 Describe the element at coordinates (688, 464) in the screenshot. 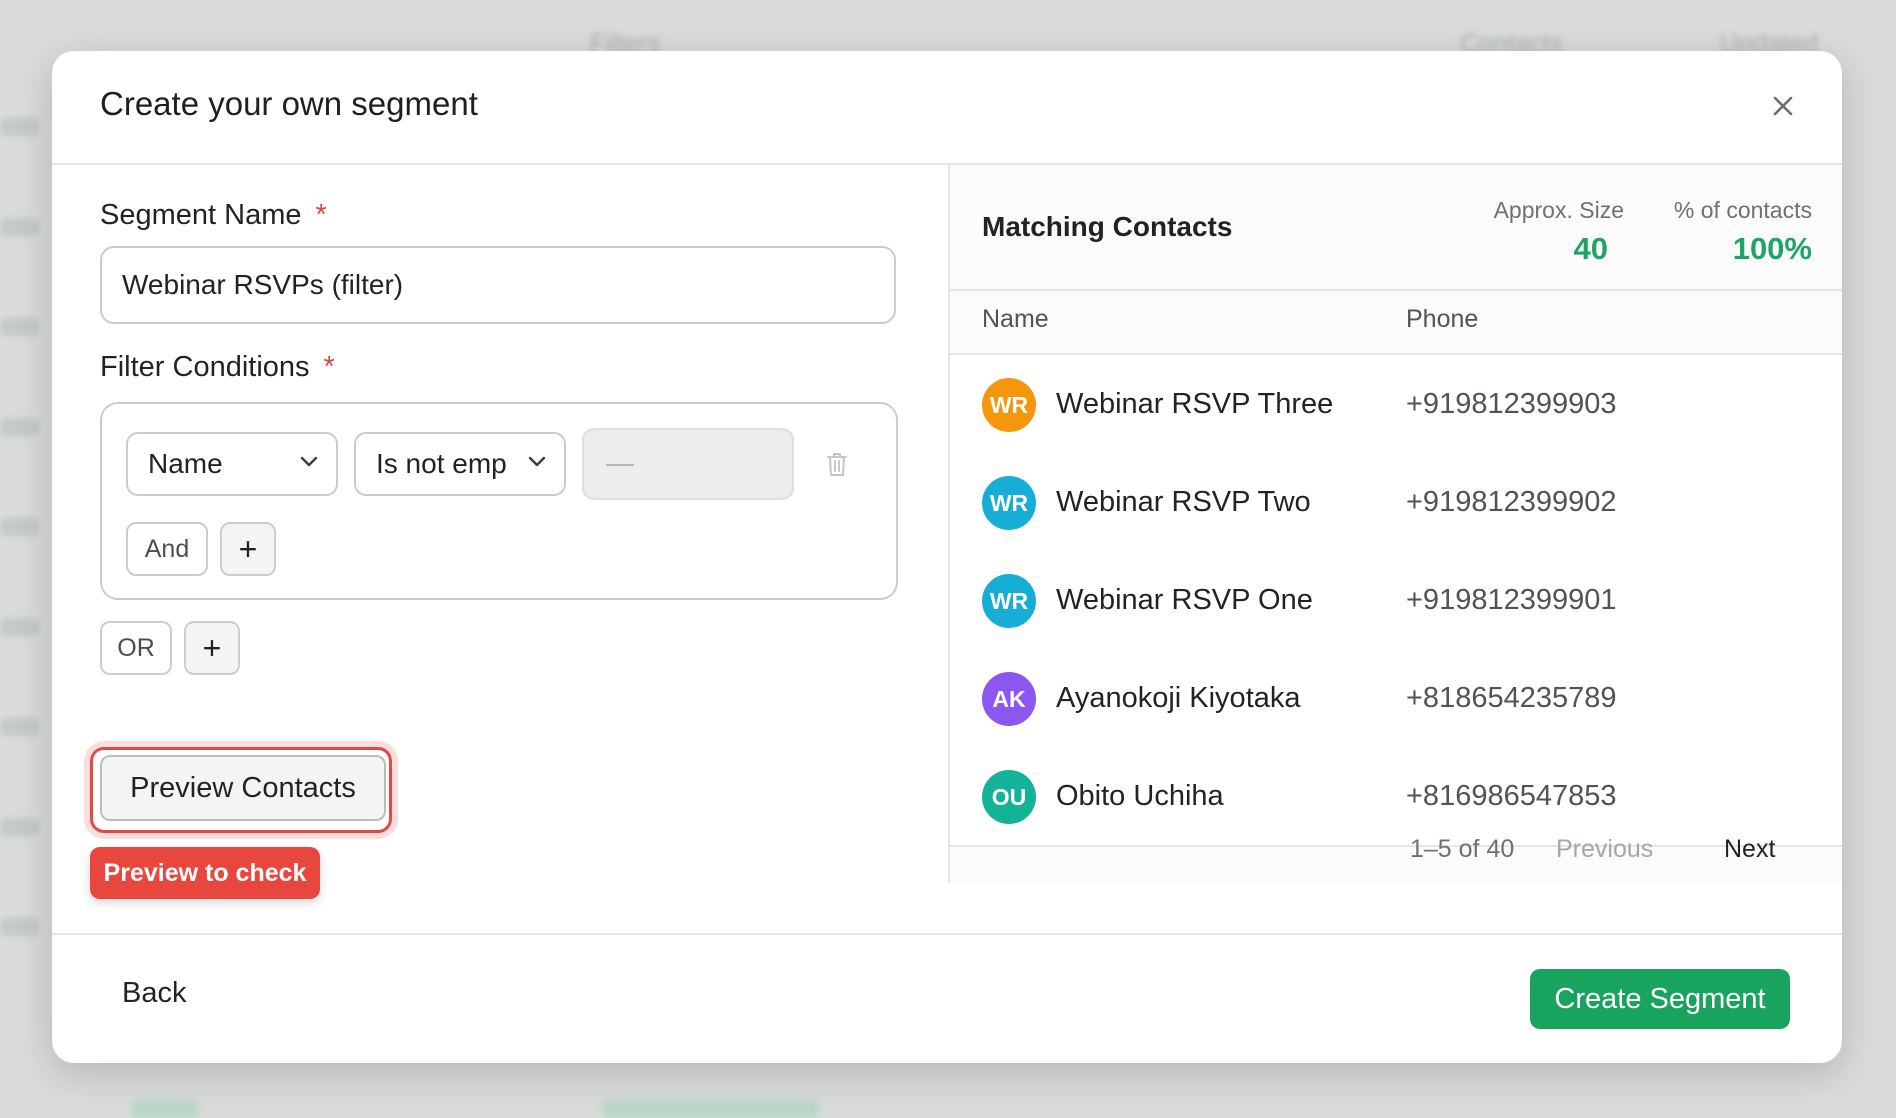

I see `condition-value-input: —` at that location.